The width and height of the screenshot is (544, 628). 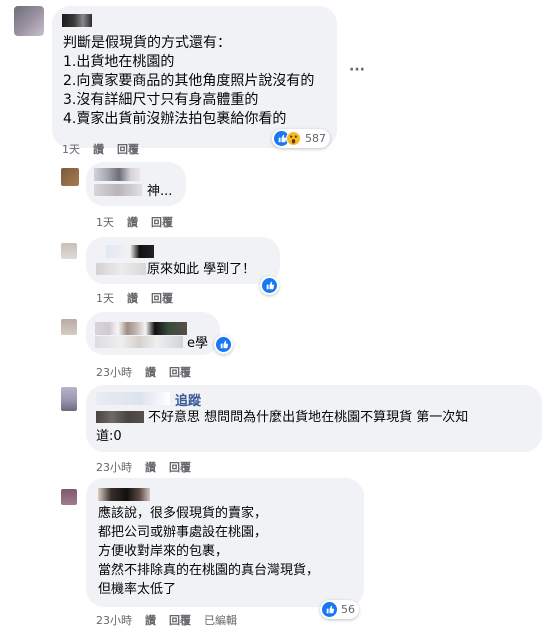 I want to click on comment-text-line: 不好意思 想問問為什麼出貨地在桃園不算現貨 第一次知, so click(x=308, y=417).